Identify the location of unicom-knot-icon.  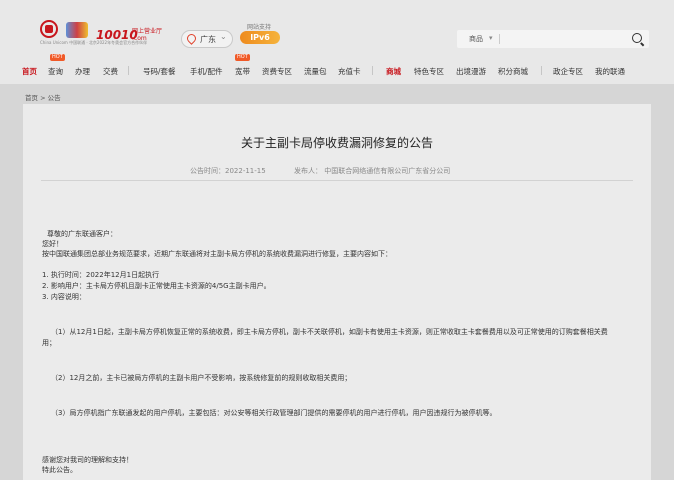
(49, 29).